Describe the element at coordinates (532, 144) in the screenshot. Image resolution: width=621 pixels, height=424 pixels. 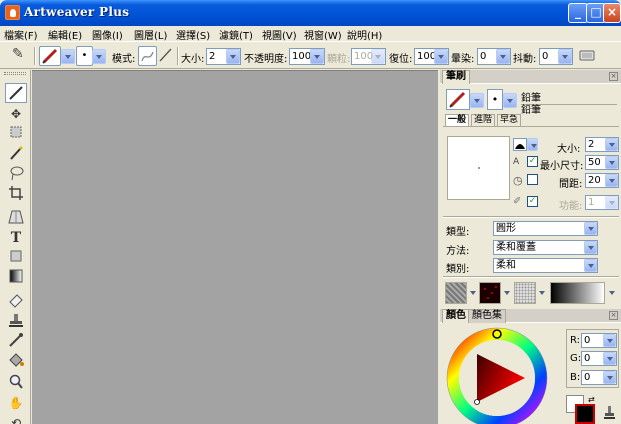
I see `brush-shape-dropdown` at that location.